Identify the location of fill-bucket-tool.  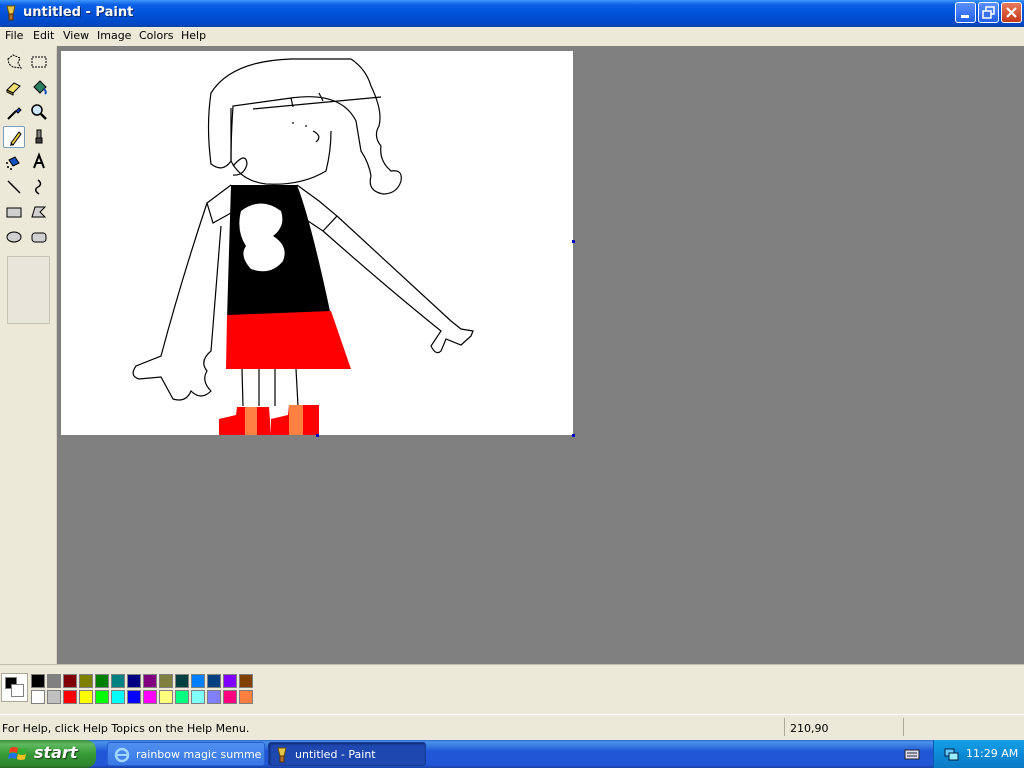
(39, 87).